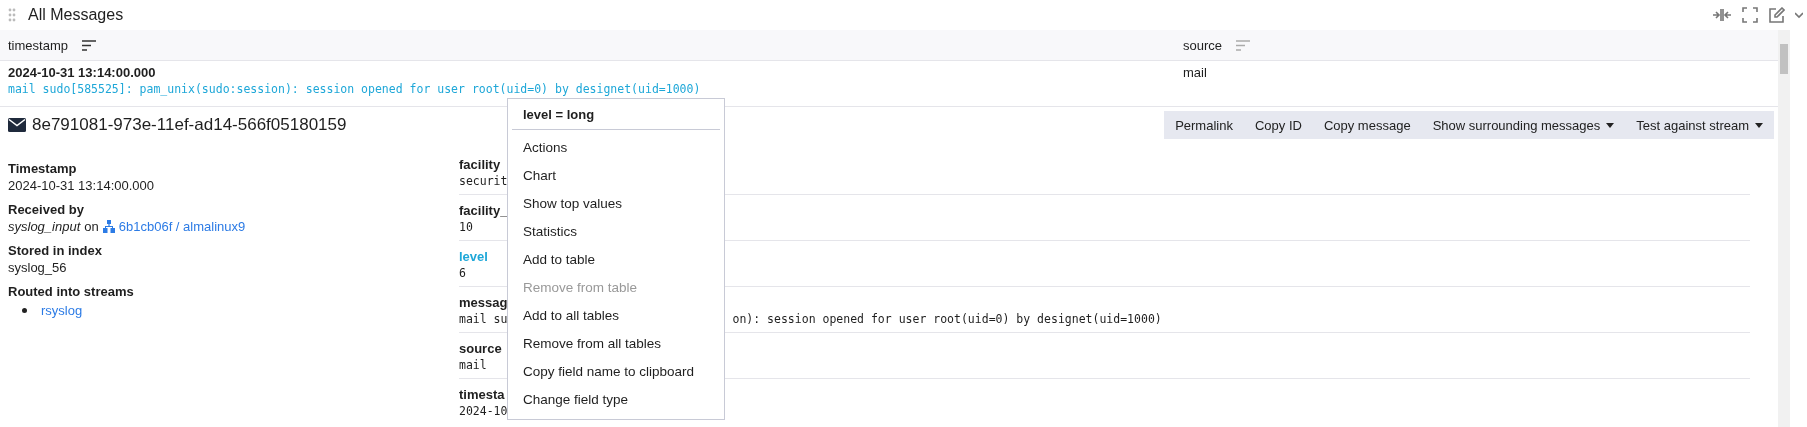  I want to click on menu-item: Actions, so click(616, 148).